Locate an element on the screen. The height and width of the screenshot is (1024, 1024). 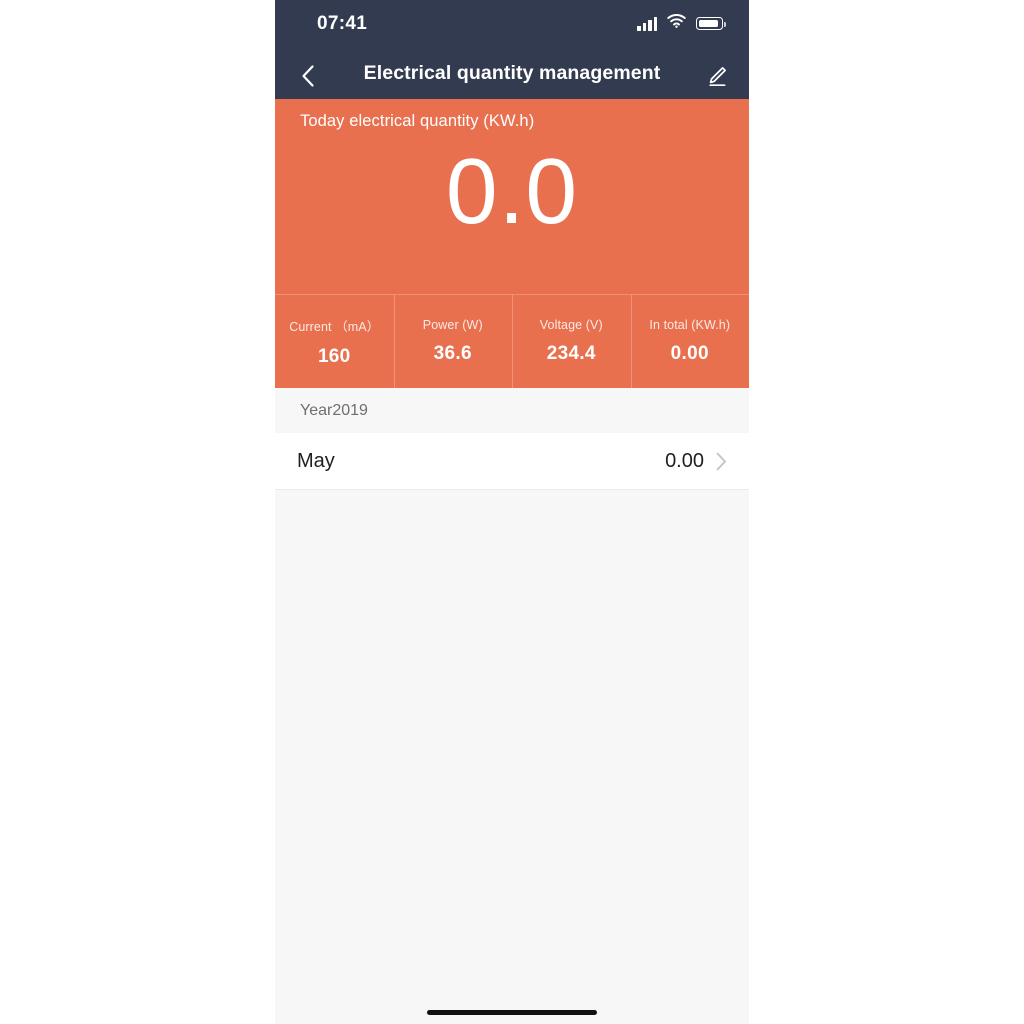
today-quantity-panel: Today electrical quantity (KW.h) 0.0 is located at coordinates (512, 196).